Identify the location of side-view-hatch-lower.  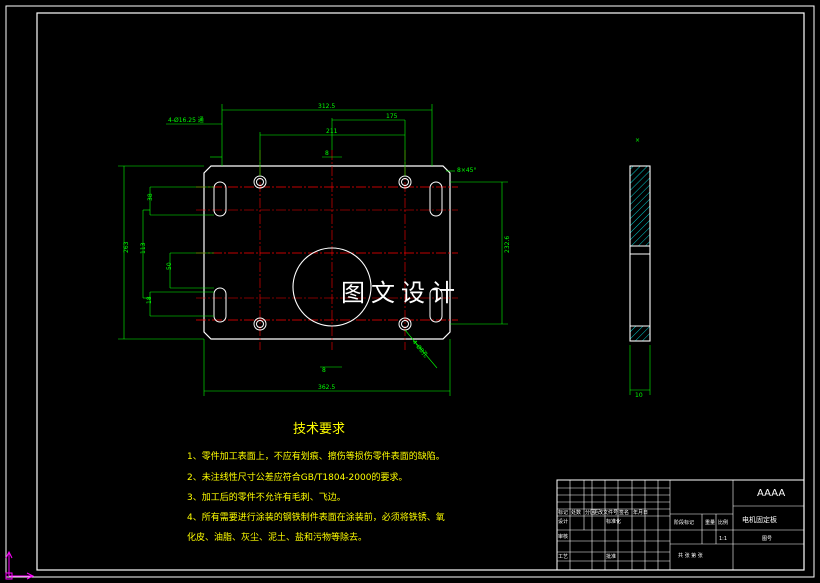
(640, 333).